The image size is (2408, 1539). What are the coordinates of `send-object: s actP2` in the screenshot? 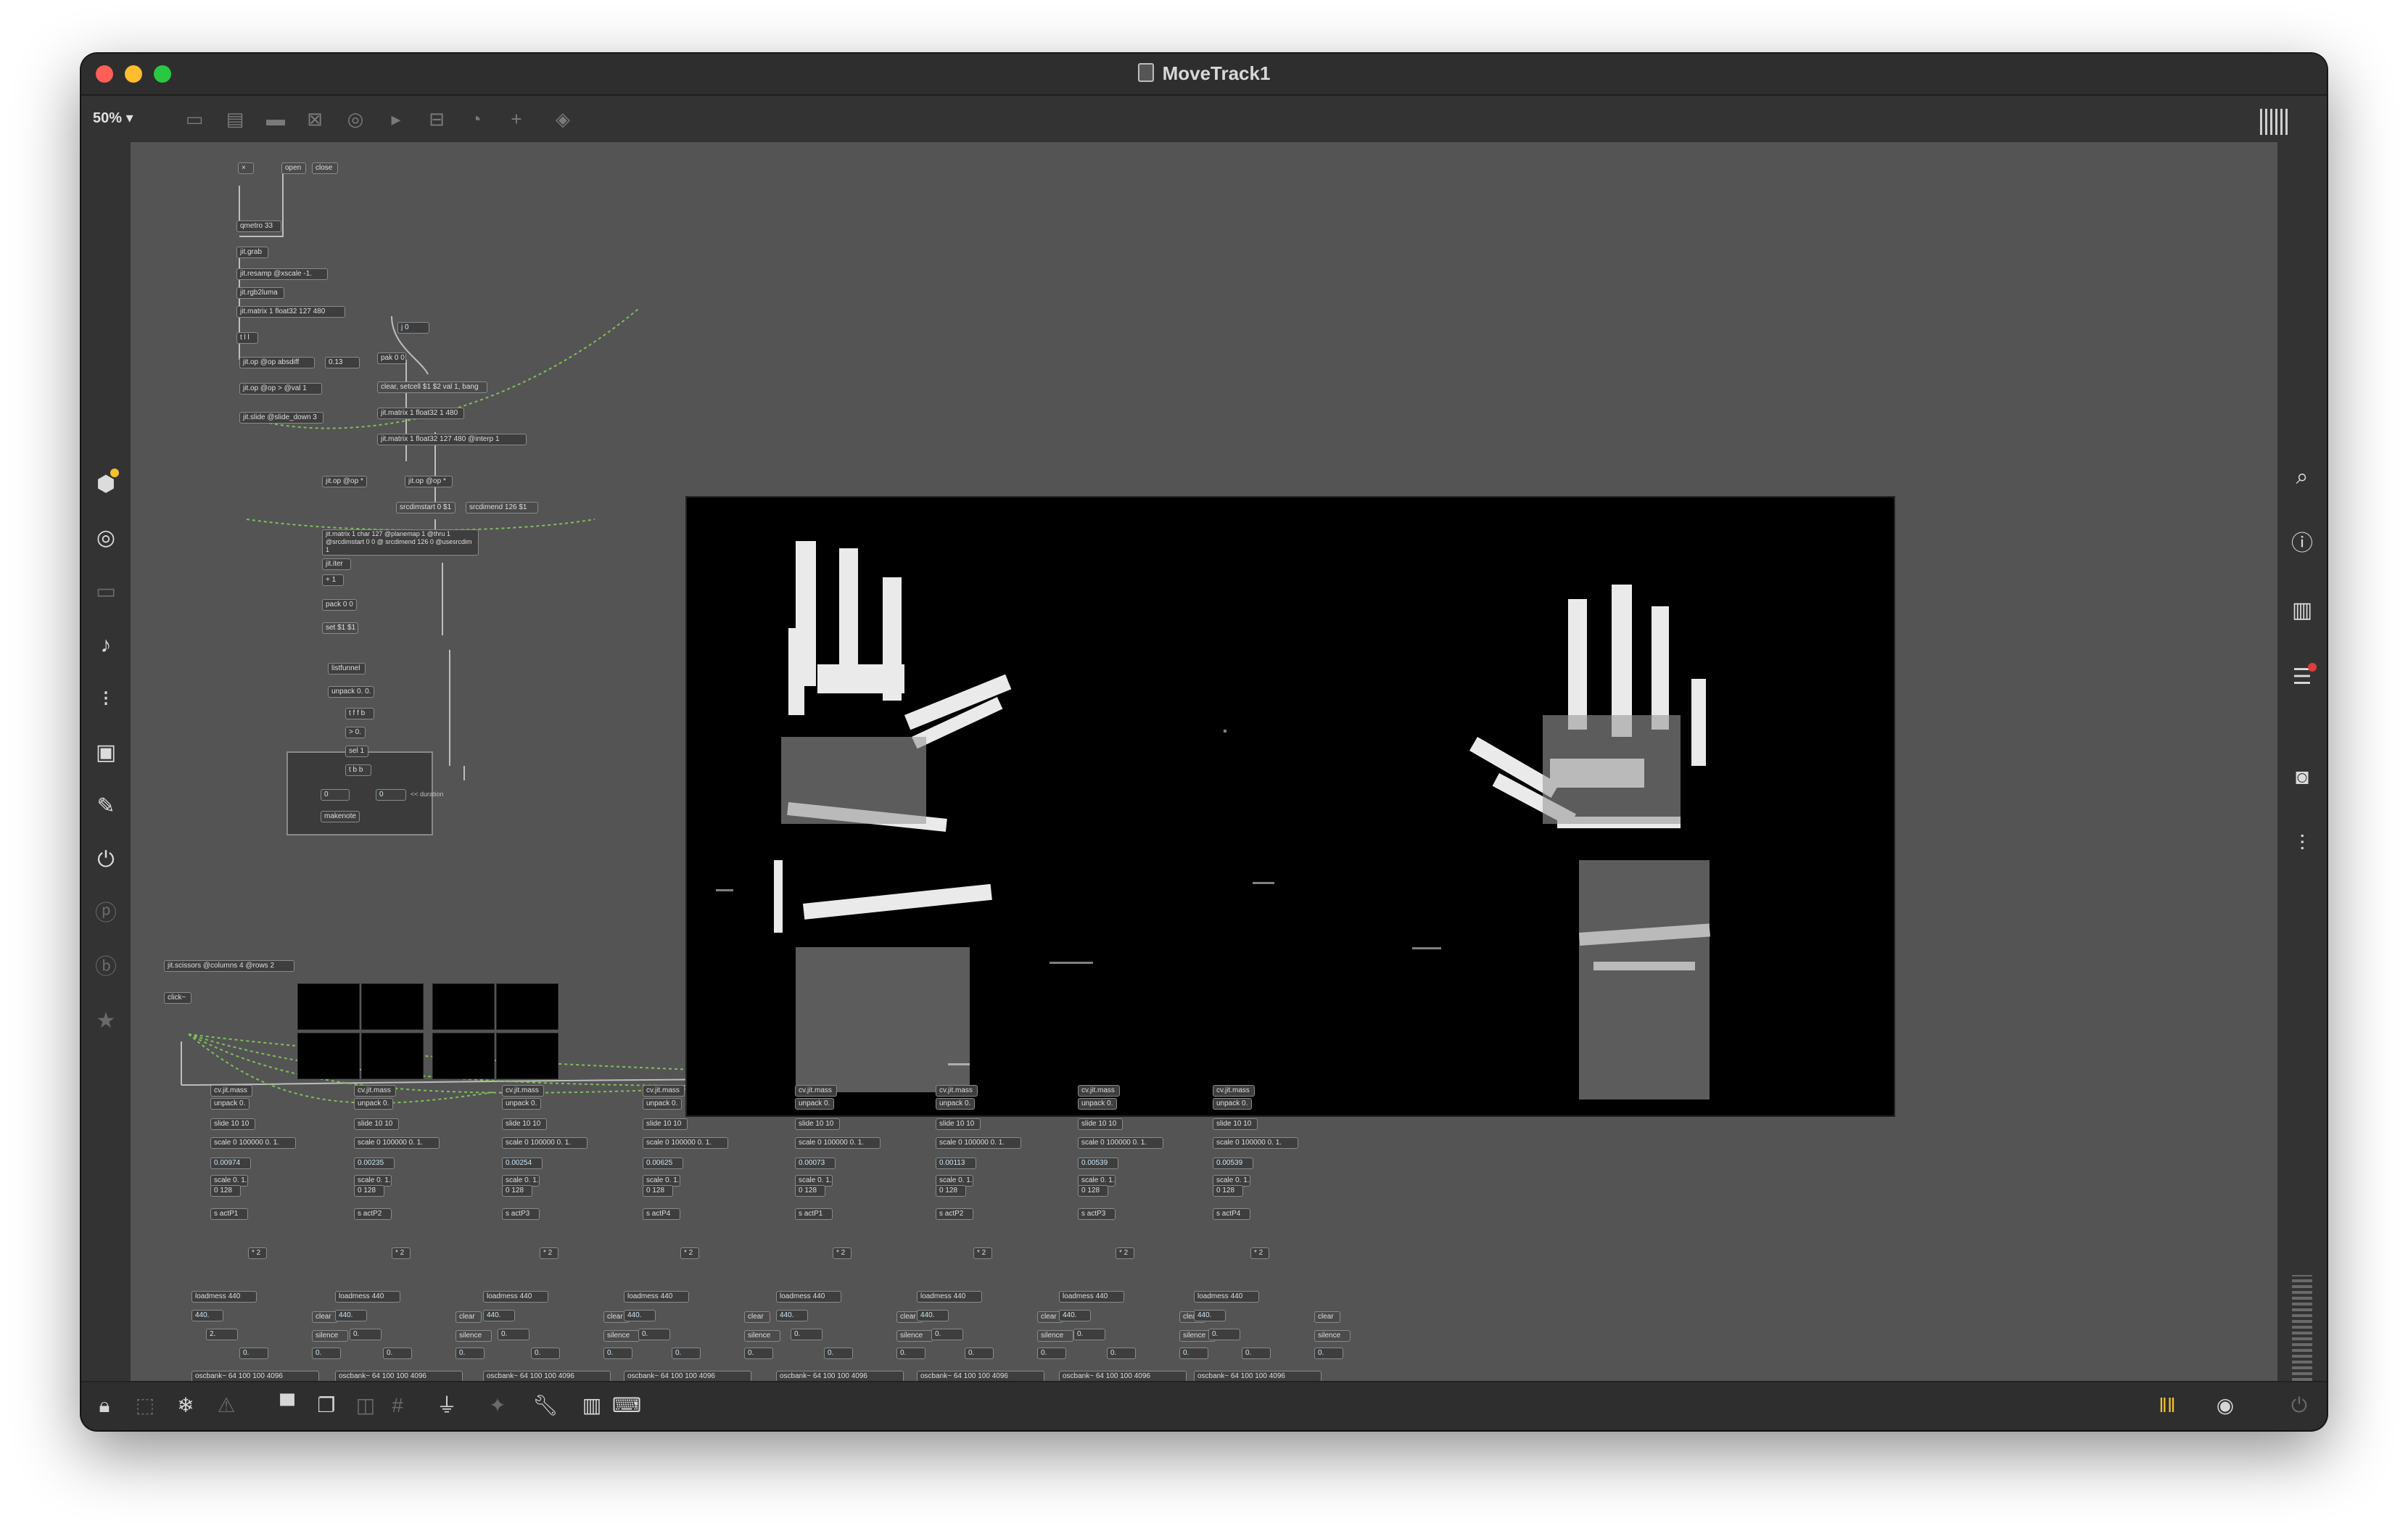 It's located at (954, 1214).